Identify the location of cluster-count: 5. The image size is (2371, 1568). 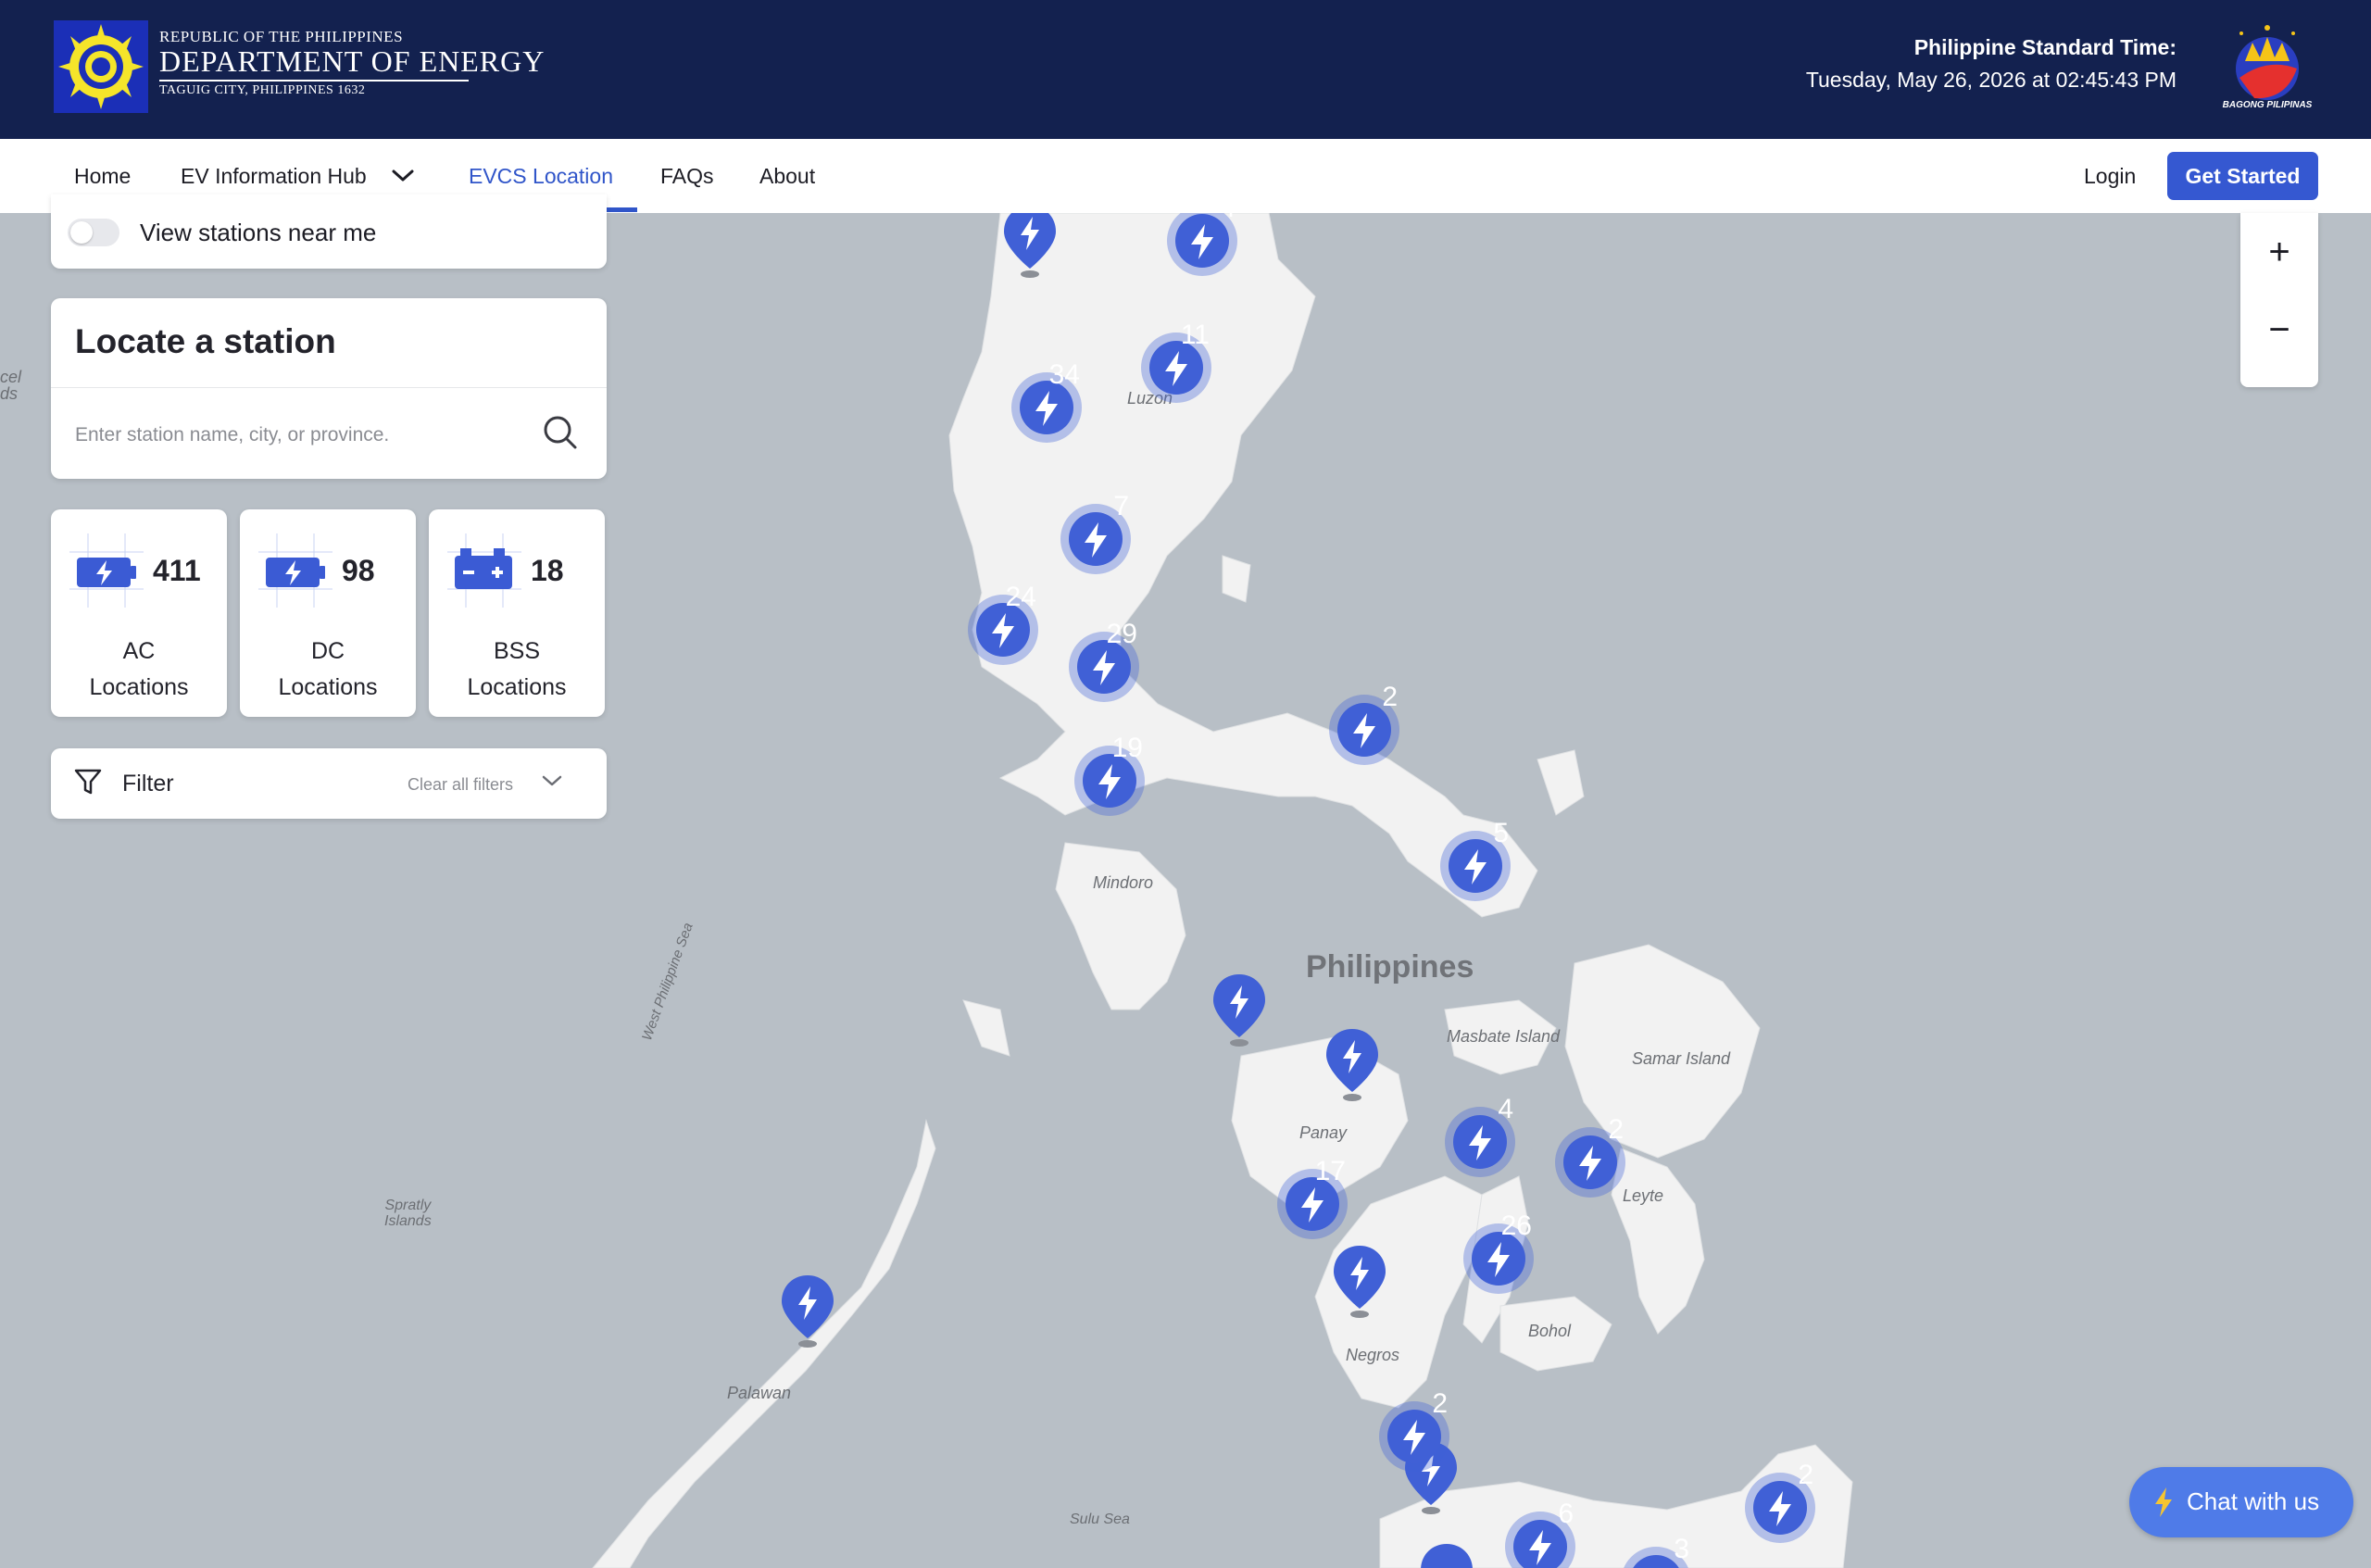
(1501, 833).